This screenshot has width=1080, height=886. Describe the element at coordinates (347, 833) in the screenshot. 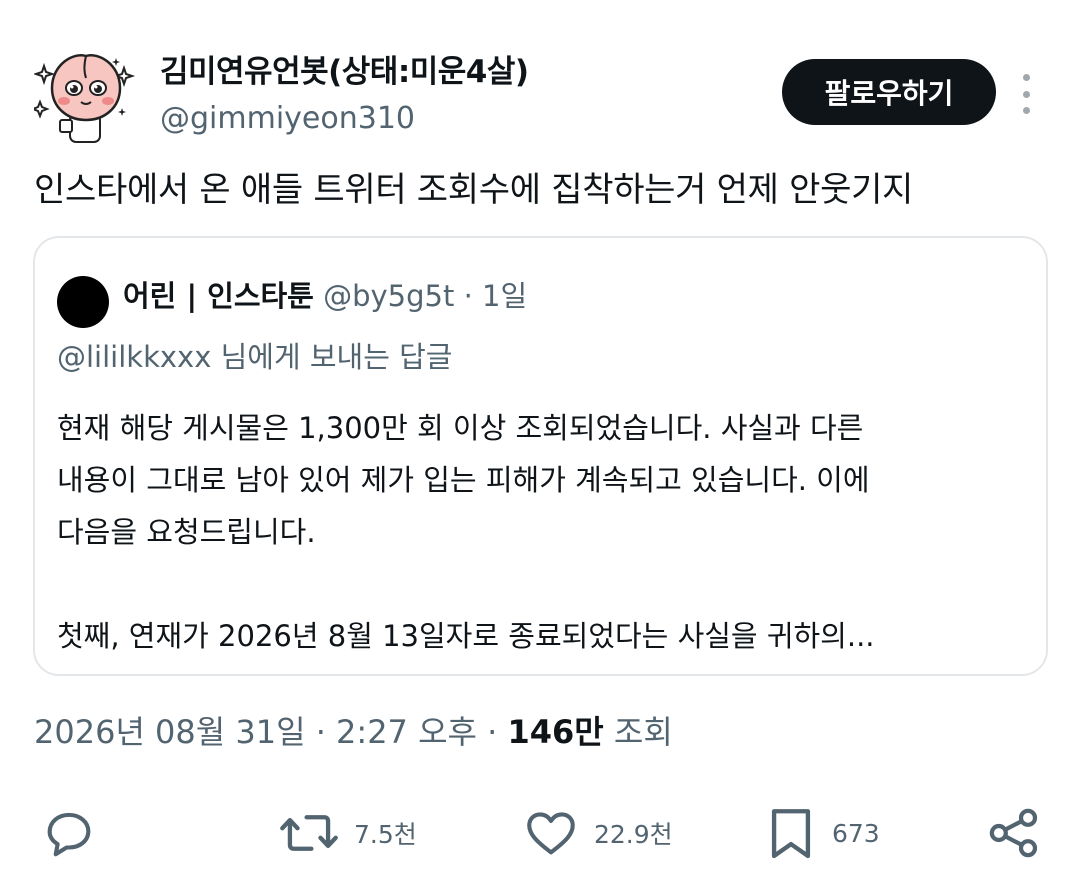

I see `retweet-button: 7.5천` at that location.